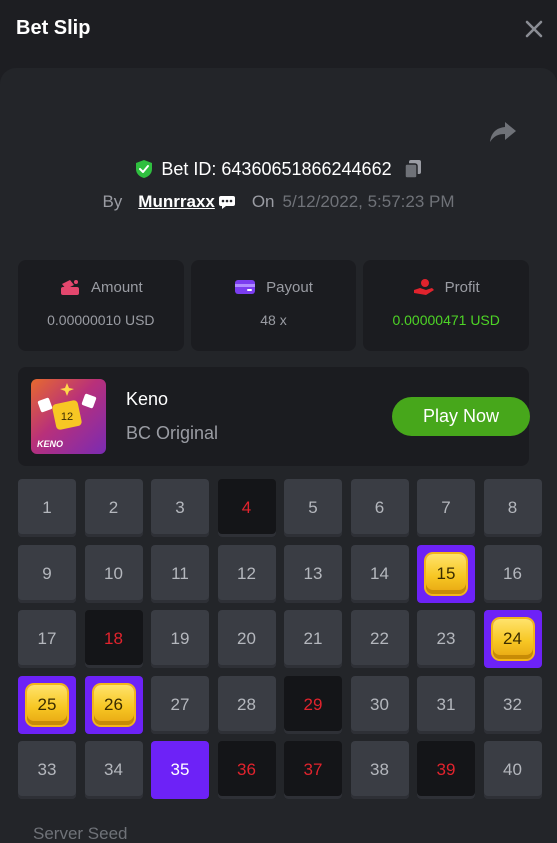  I want to click on keno-number: 28, so click(246, 704).